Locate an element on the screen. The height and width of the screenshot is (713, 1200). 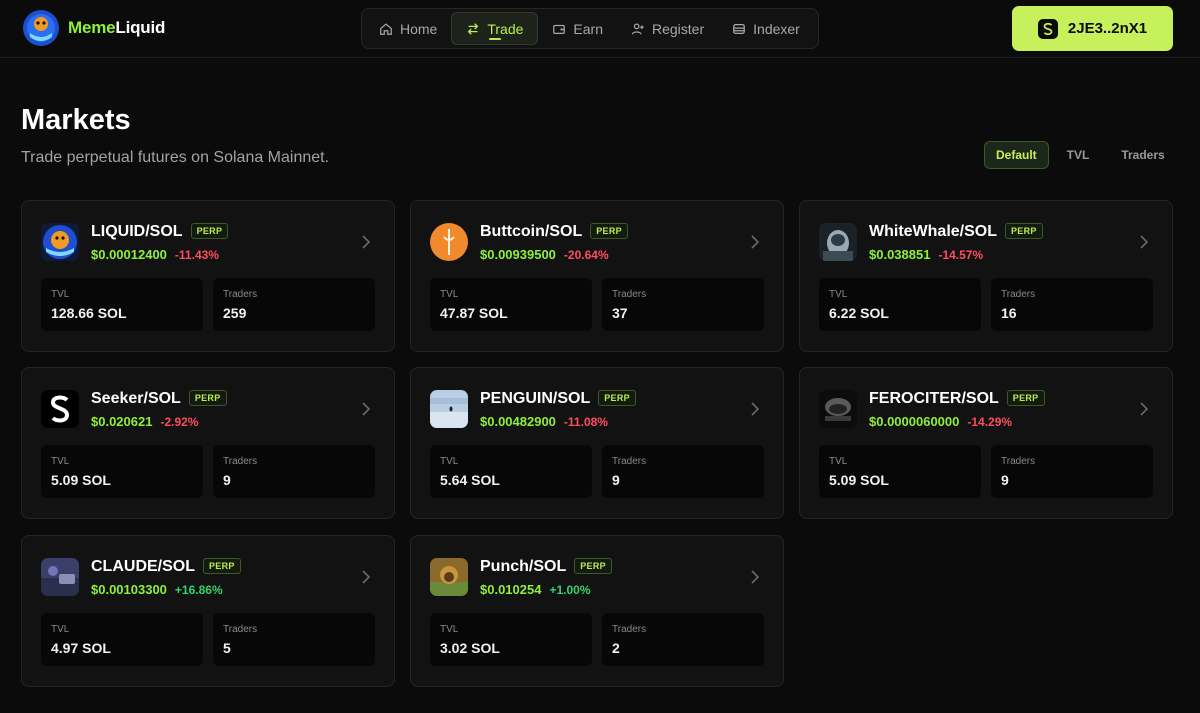
nav-earn: Earn is located at coordinates (577, 28).